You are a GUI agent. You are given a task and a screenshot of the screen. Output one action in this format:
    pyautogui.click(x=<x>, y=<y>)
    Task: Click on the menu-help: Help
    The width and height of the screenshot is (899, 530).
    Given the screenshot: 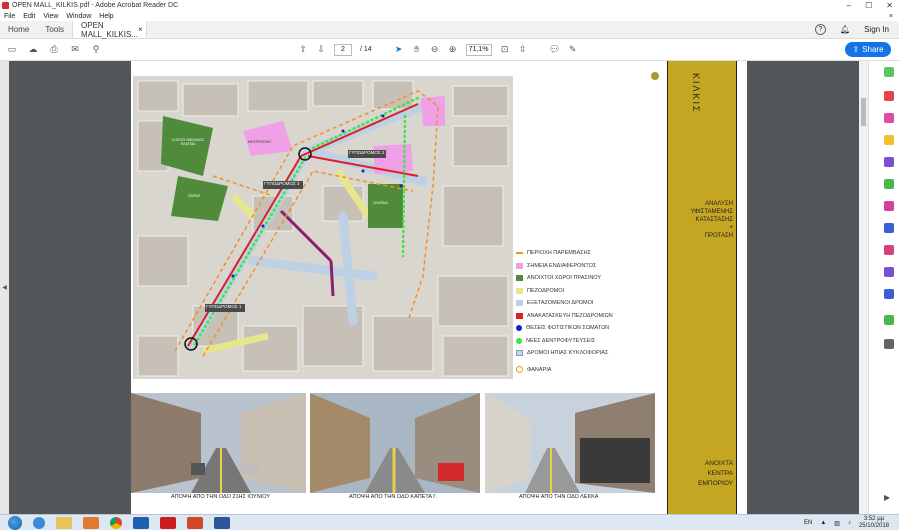 What is the action you would take?
    pyautogui.click(x=106, y=16)
    